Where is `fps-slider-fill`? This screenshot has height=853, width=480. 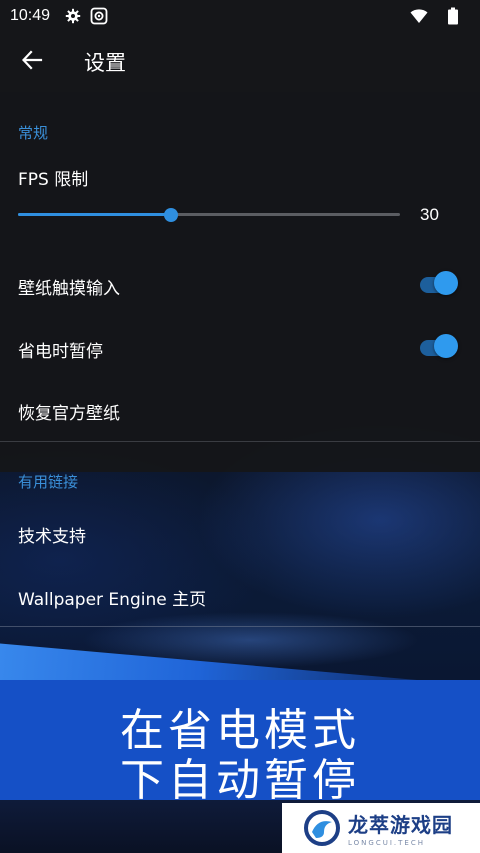
fps-slider-fill is located at coordinates (94, 214).